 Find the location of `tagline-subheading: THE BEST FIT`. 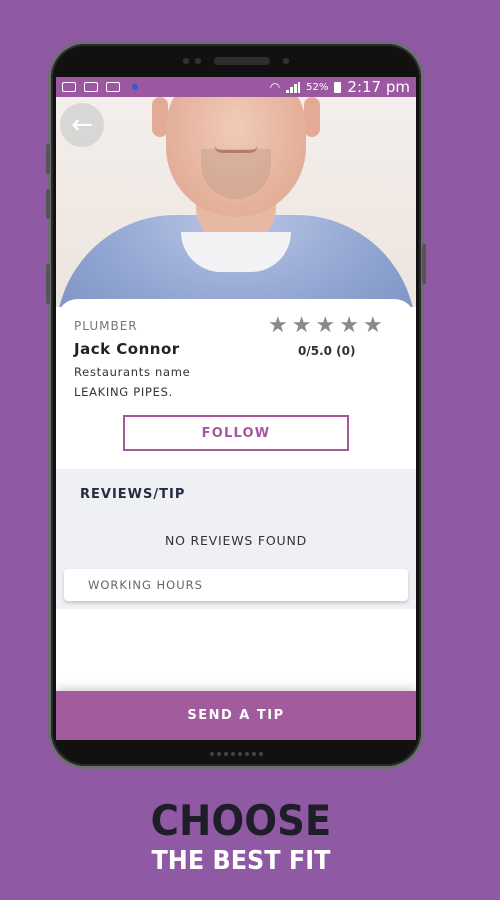

tagline-subheading: THE BEST FIT is located at coordinates (241, 861).